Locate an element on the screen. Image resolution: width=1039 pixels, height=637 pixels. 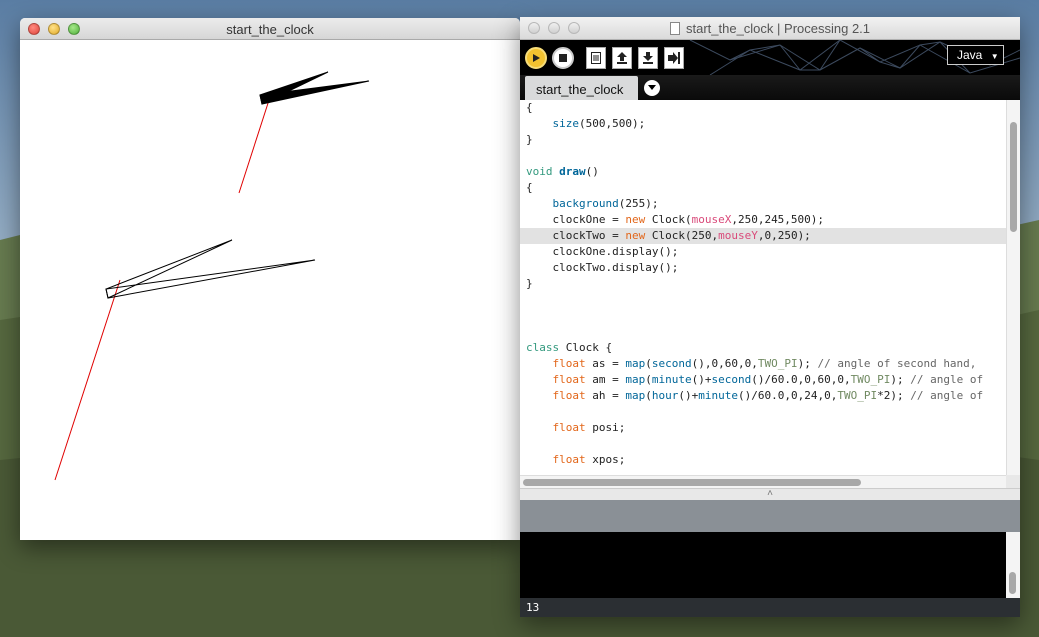
caret-up-icon: ˄ is located at coordinates (770, 493).